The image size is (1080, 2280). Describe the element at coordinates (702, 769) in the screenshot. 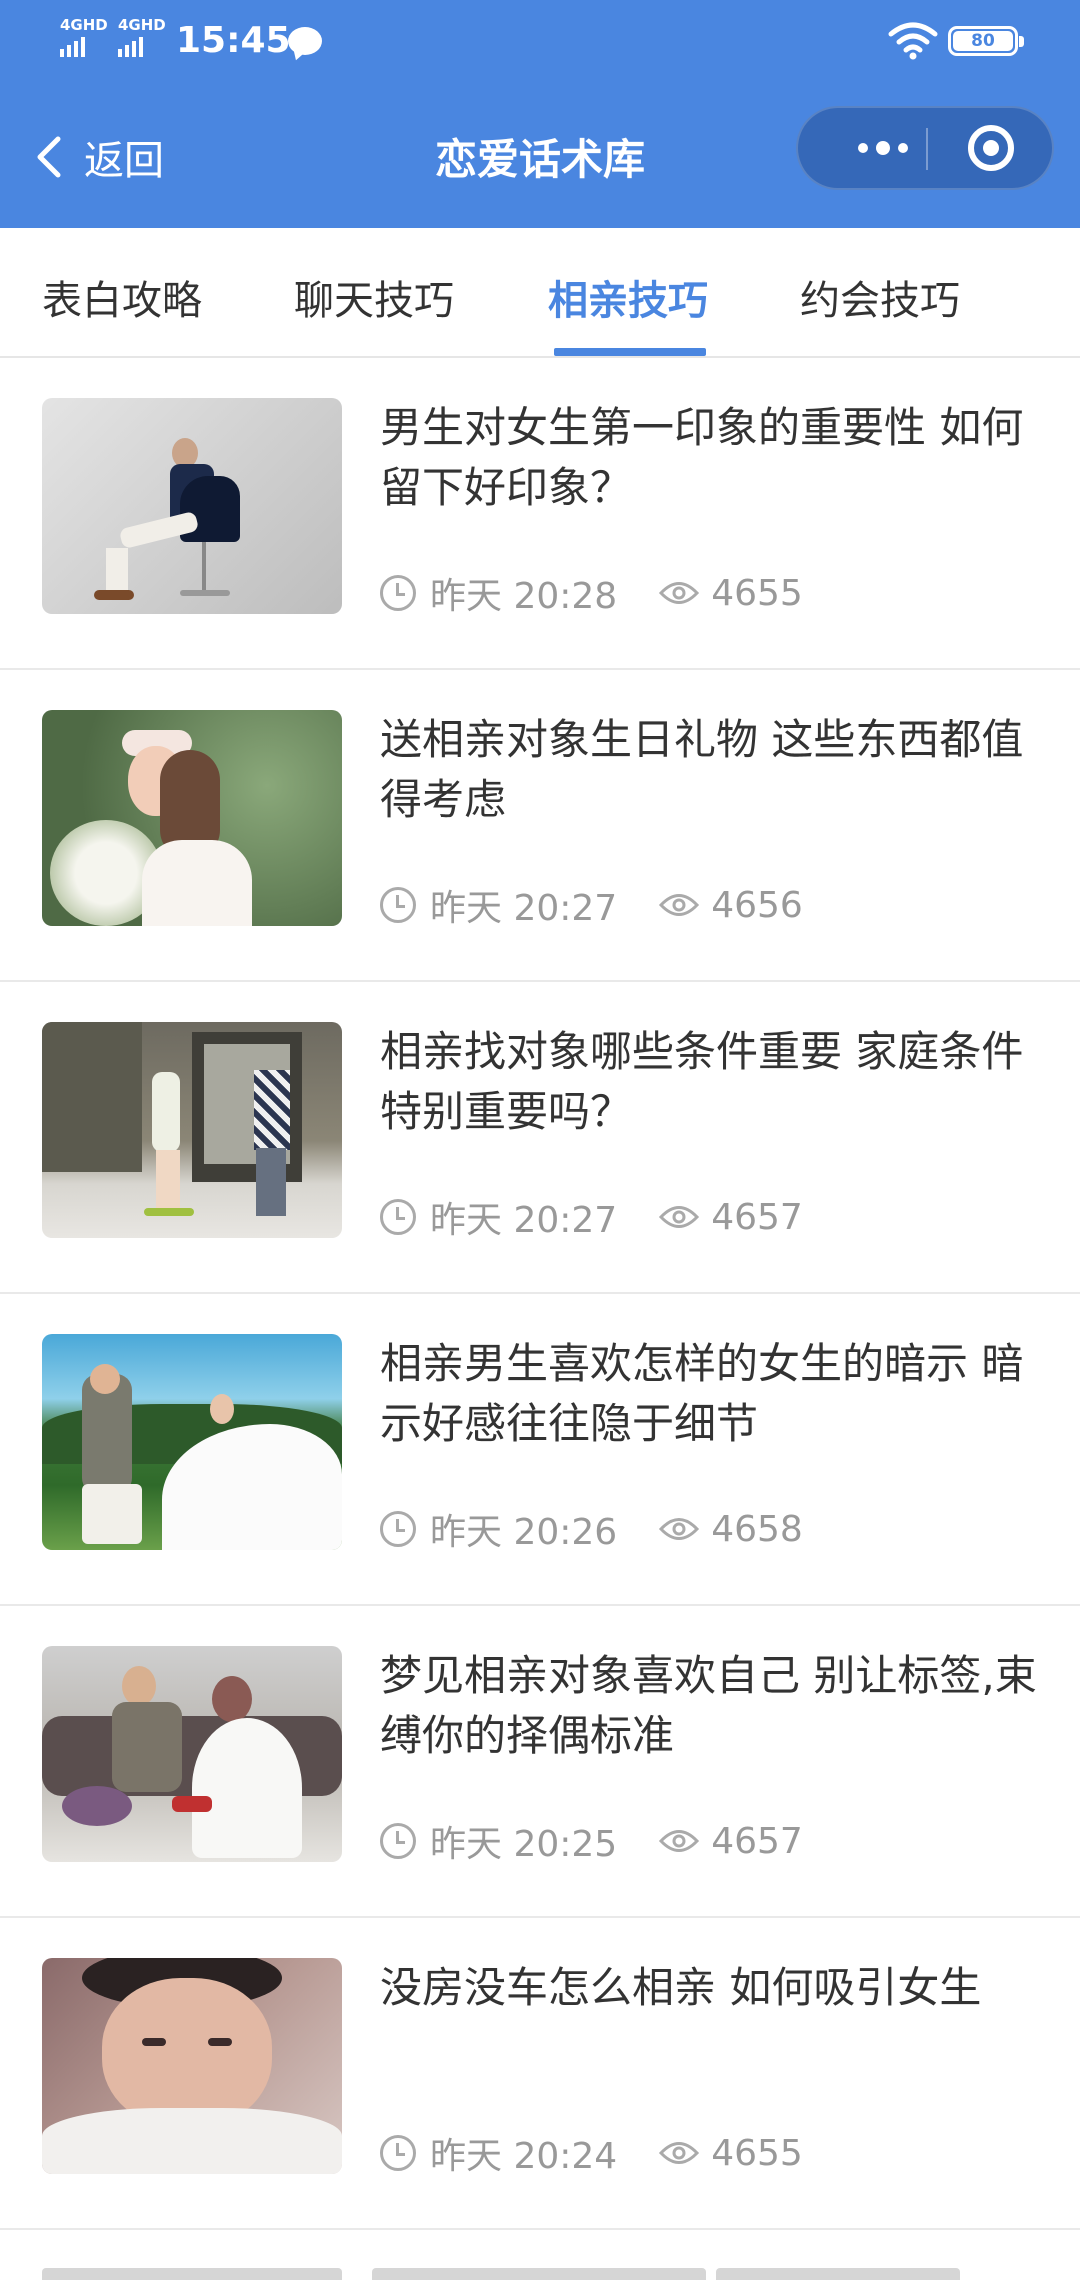

I see `article-title: 送相亲对象生日礼物 这些东西都值得考虑` at that location.